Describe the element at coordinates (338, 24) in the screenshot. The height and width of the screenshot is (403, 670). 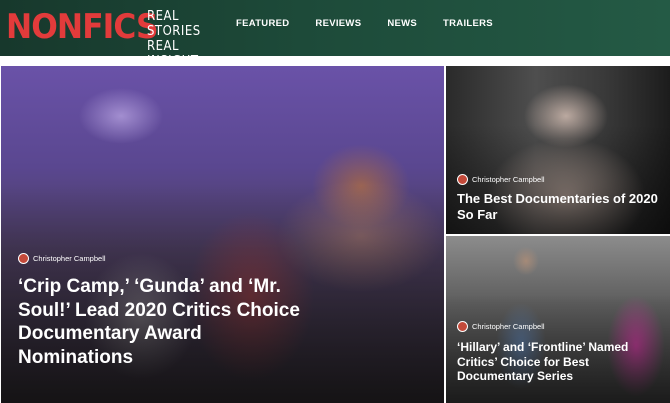
I see `nav-reviews: REVIEWS` at that location.